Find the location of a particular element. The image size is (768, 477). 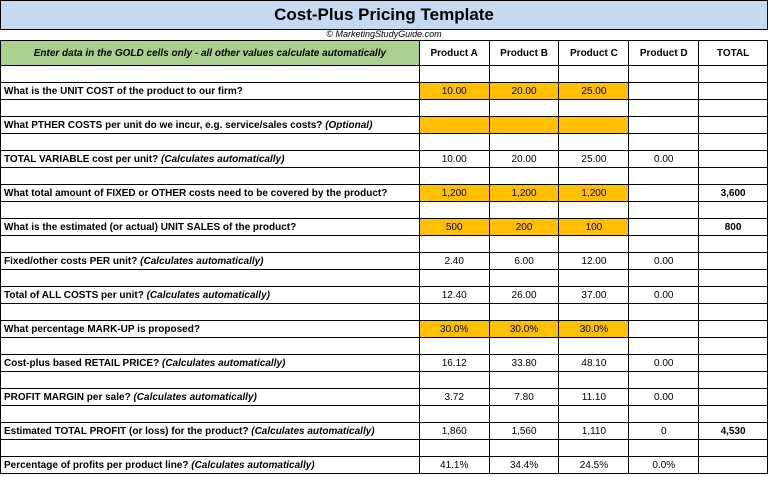

total-cell: 4,530 is located at coordinates (733, 431).